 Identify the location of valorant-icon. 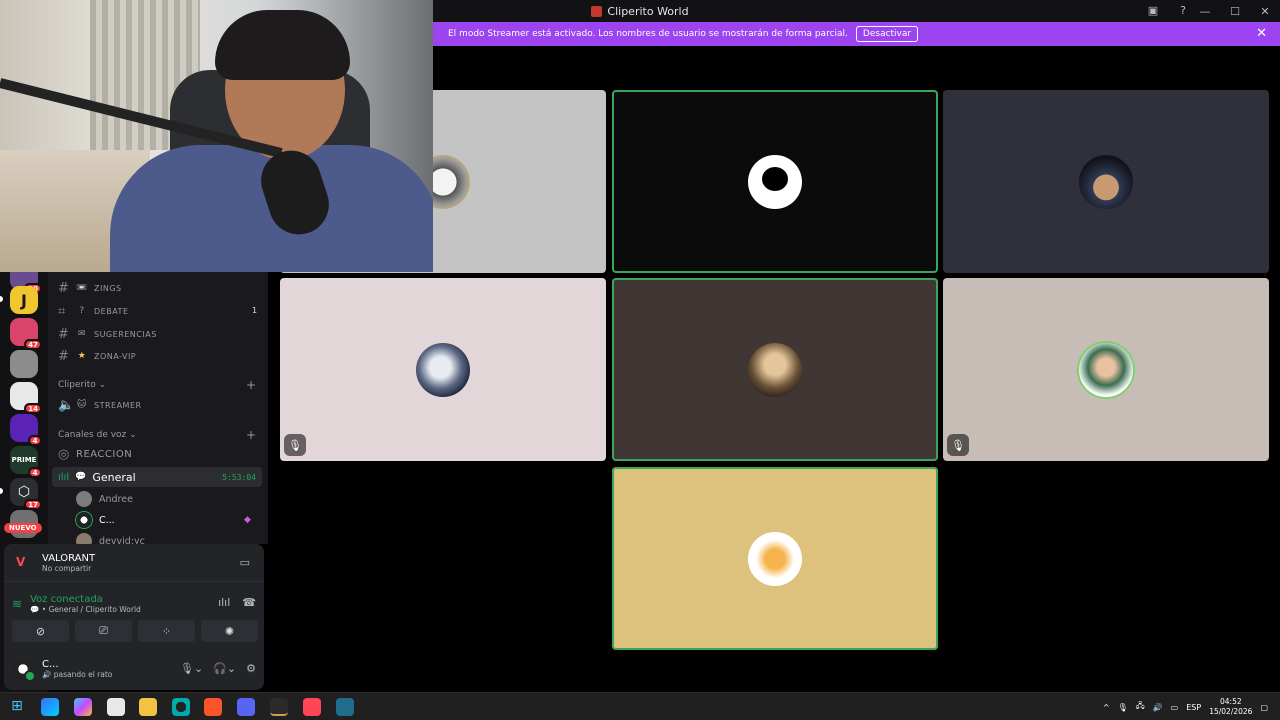
(312, 707).